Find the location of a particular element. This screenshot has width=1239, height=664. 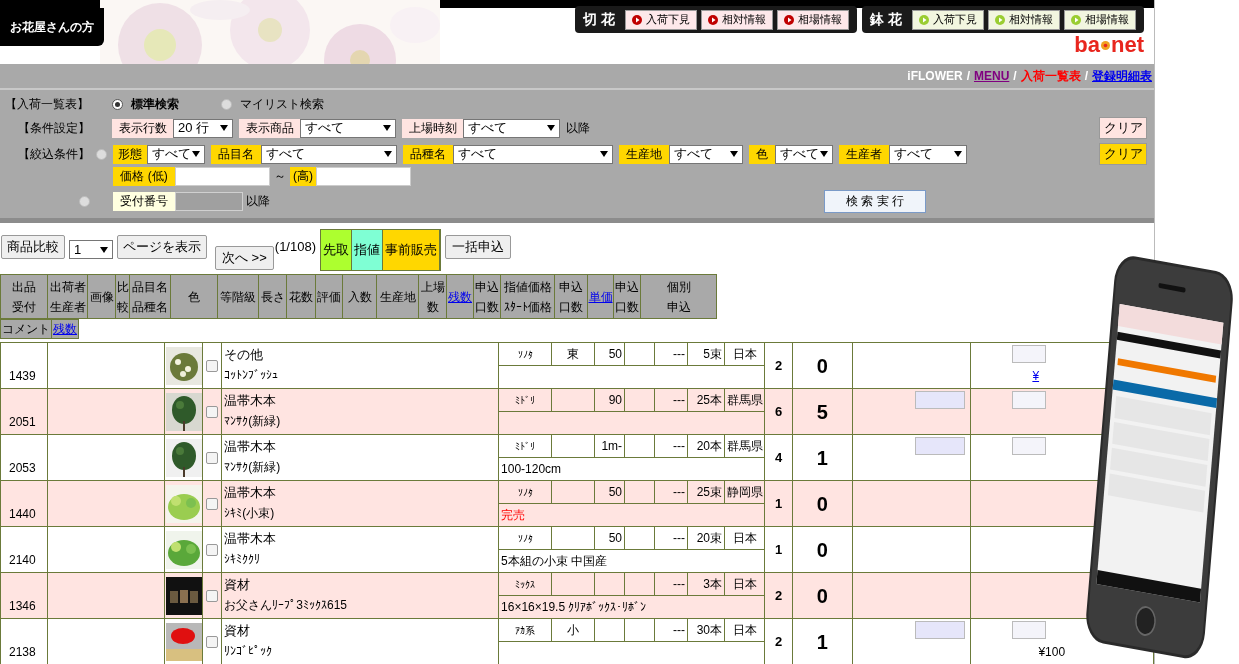

bulk-apply-button: 一括申込 is located at coordinates (478, 247).